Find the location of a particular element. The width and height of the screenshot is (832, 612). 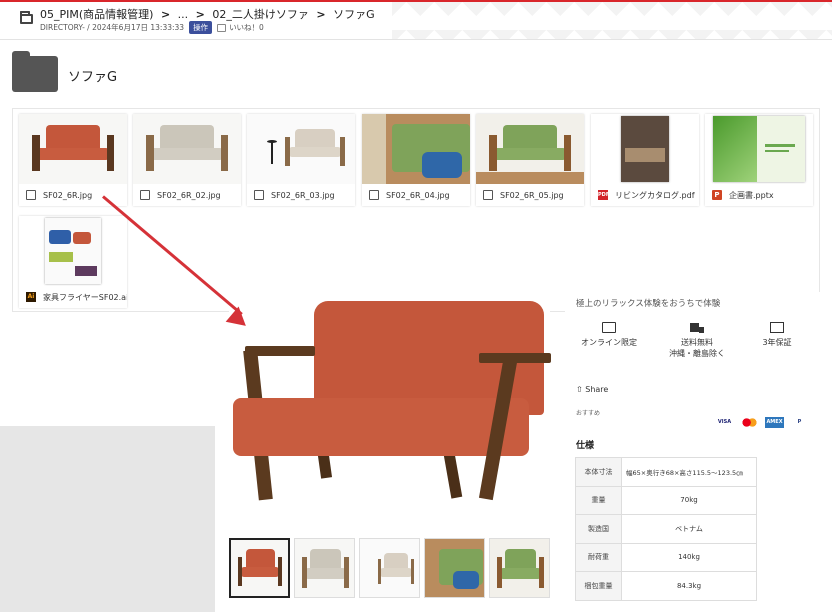

spec-value: 84.3kg is located at coordinates (689, 586).